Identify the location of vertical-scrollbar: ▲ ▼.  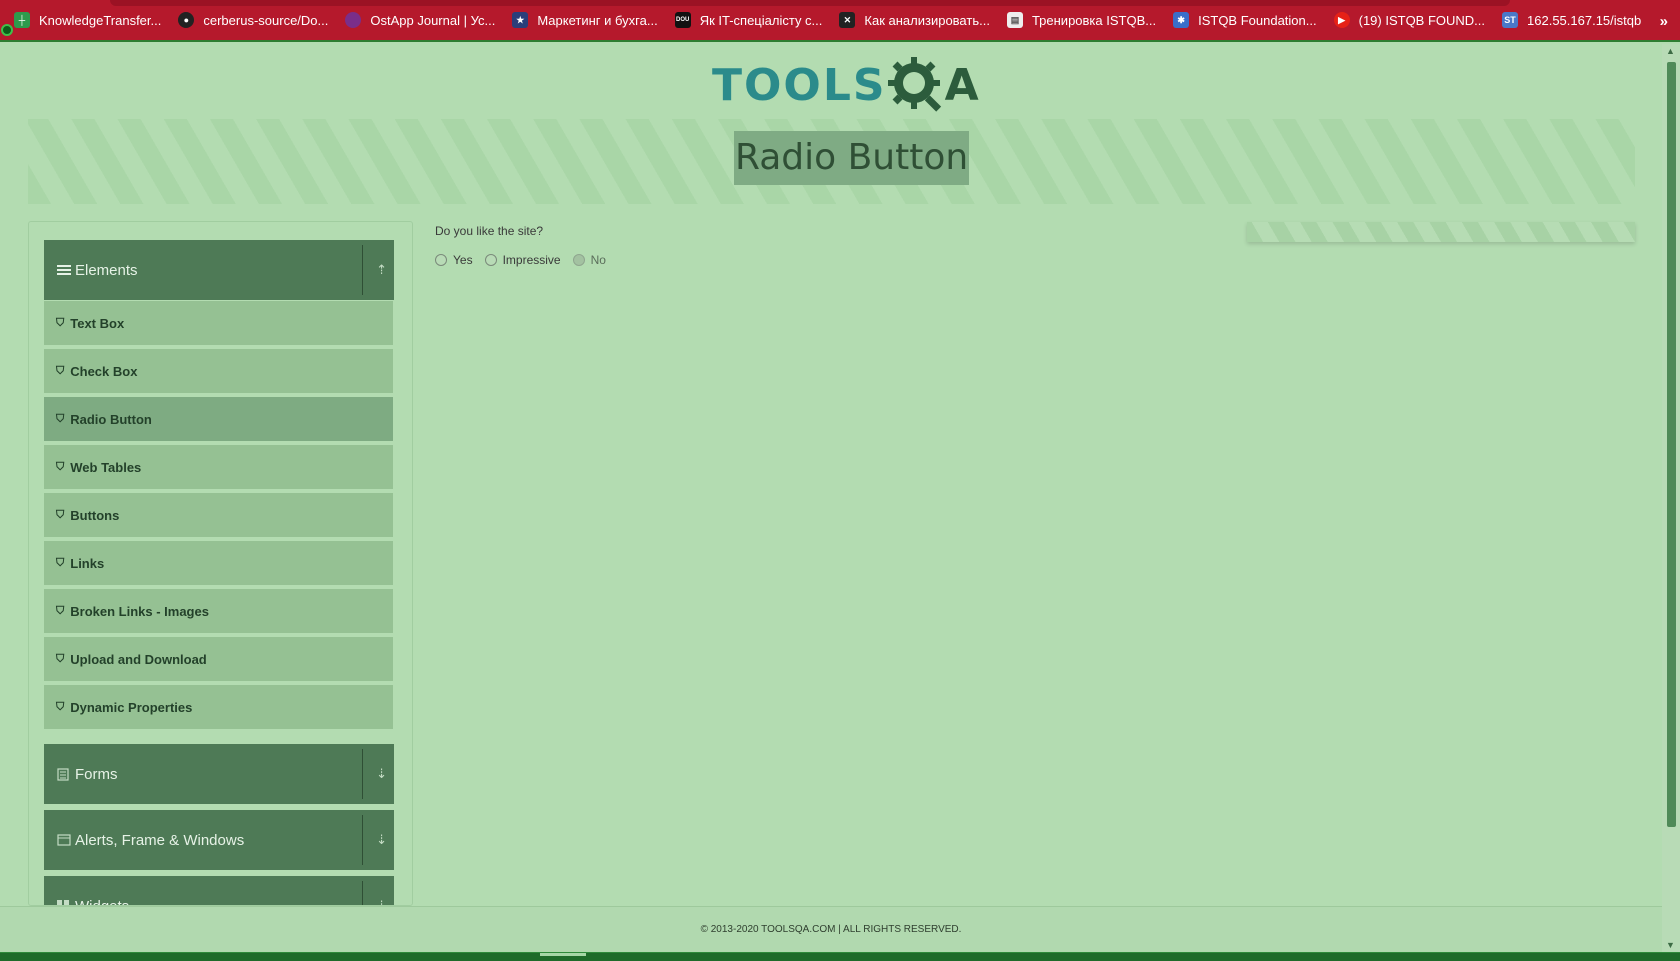
(1671, 498).